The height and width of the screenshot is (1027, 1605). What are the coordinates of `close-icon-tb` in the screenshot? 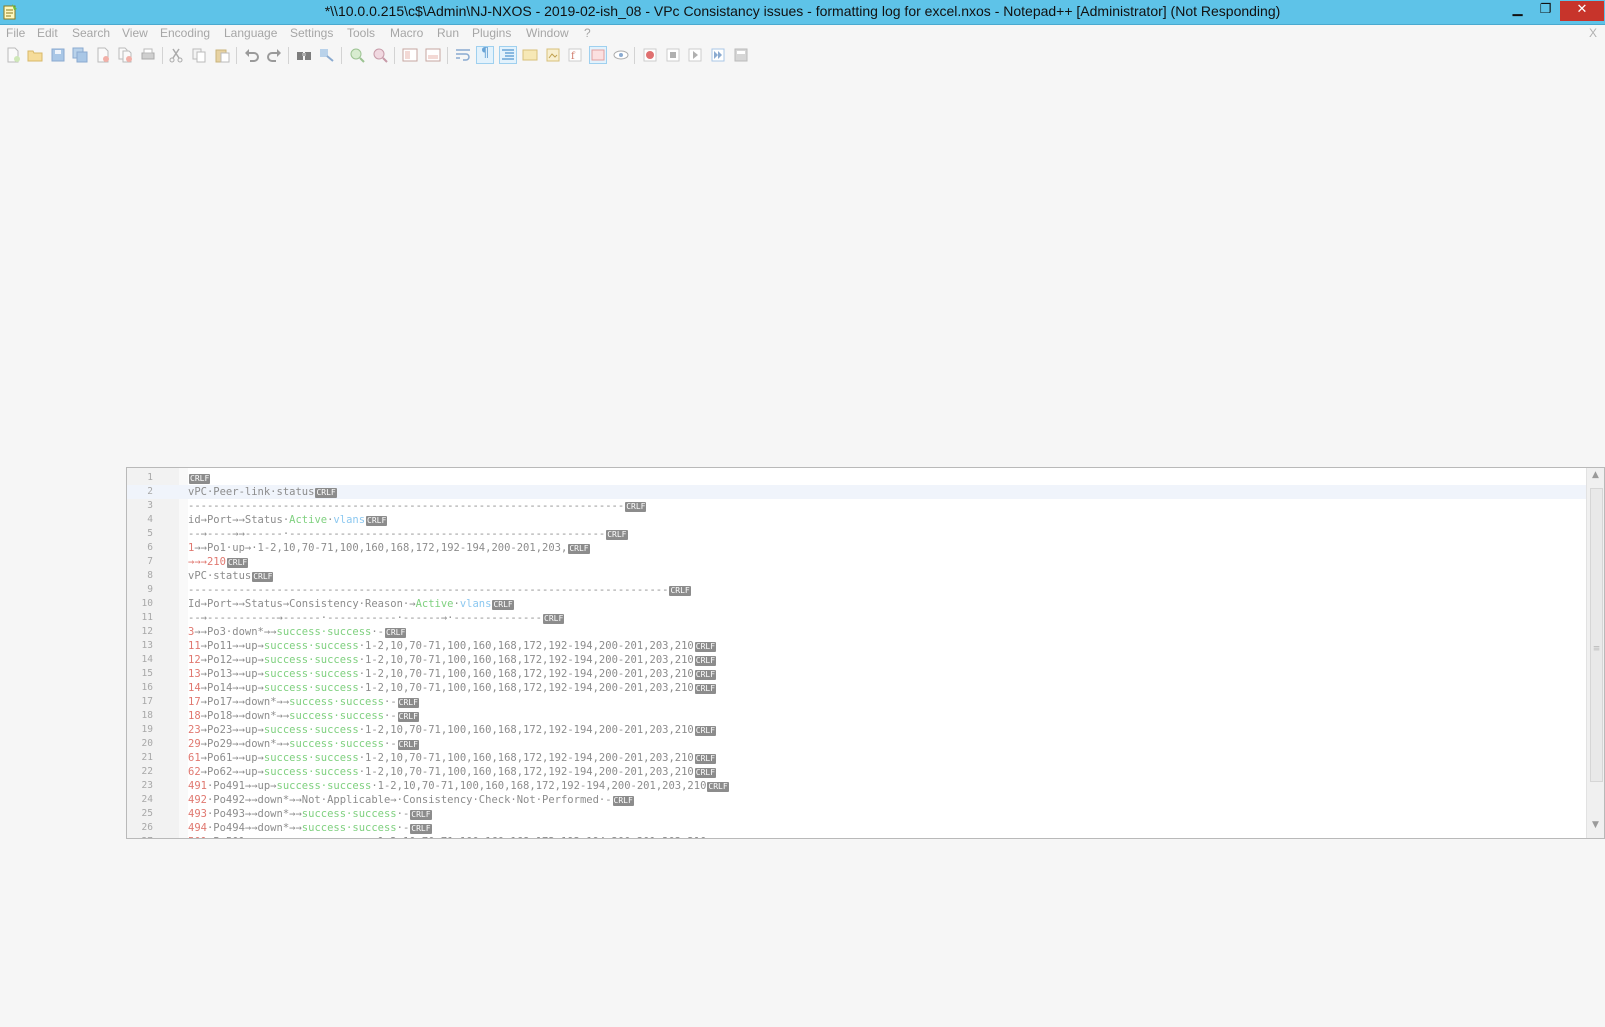 It's located at (103, 55).